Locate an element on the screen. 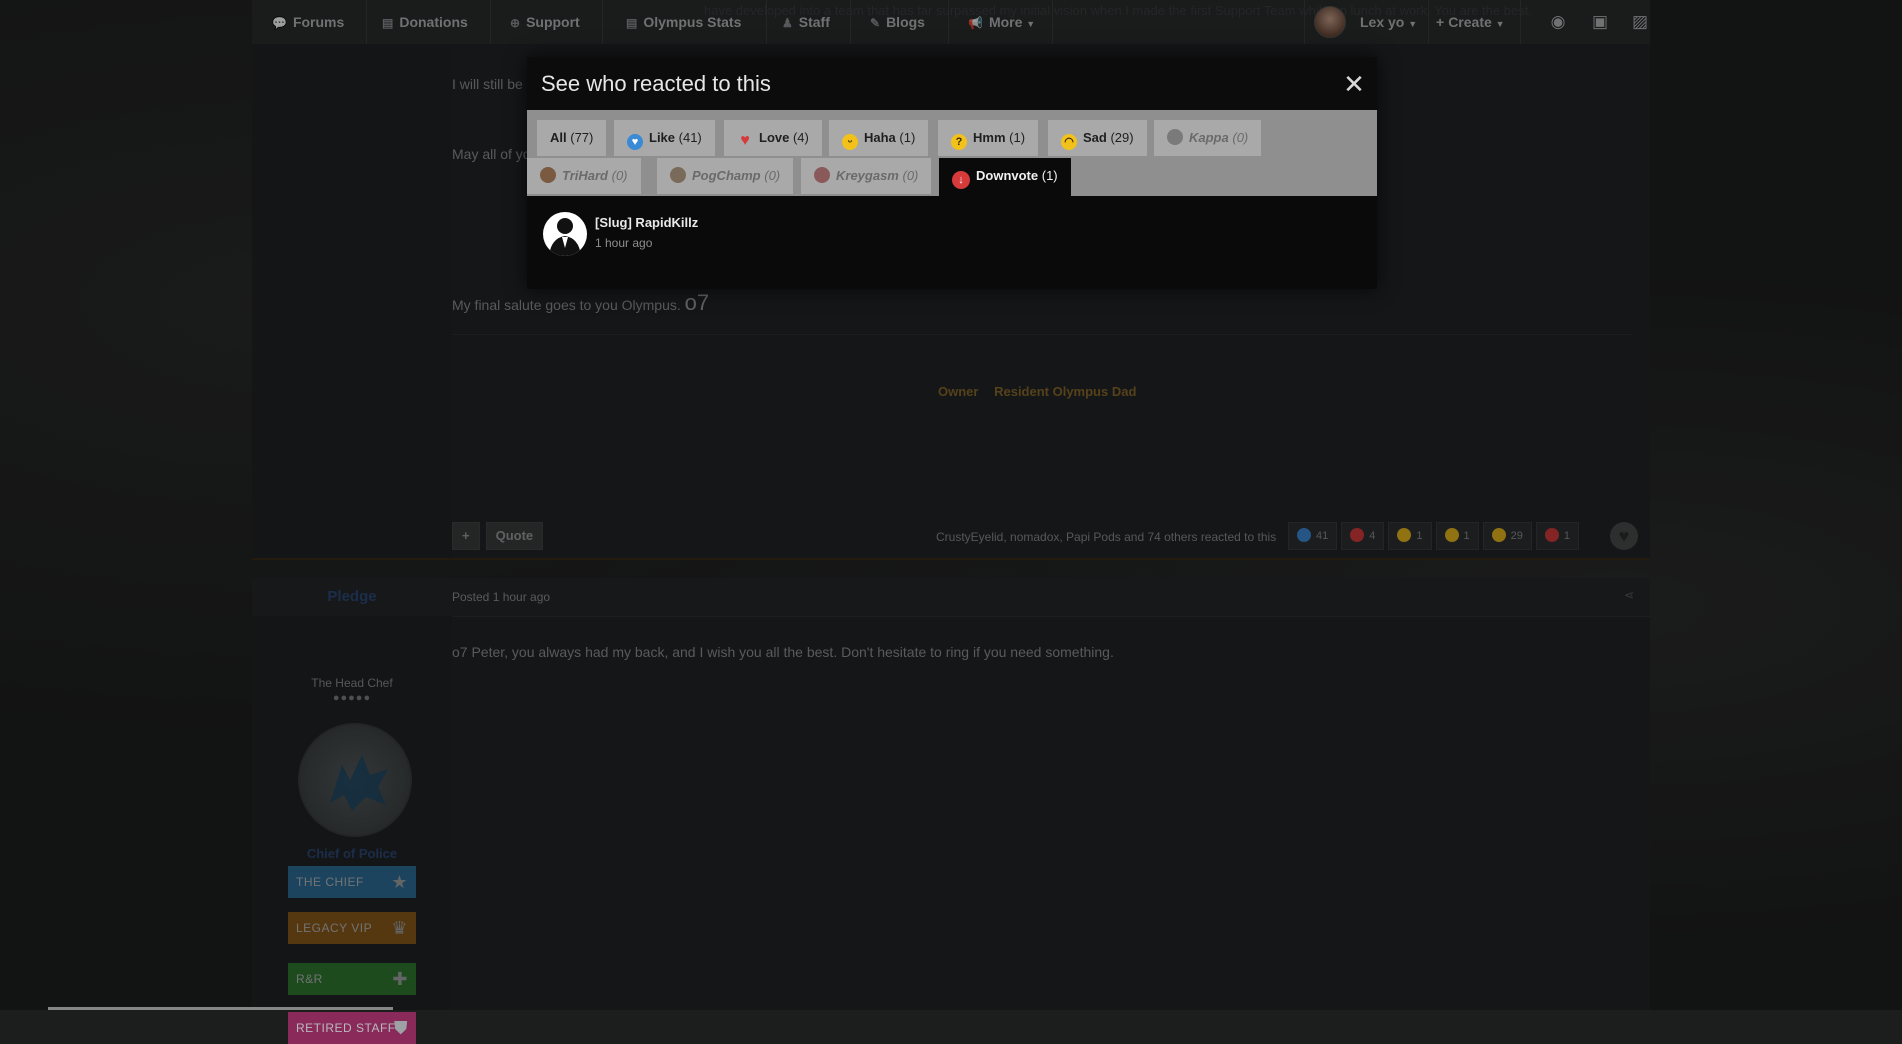 This screenshot has width=1902, height=1044. suit-silhouette-icon is located at coordinates (565, 237).